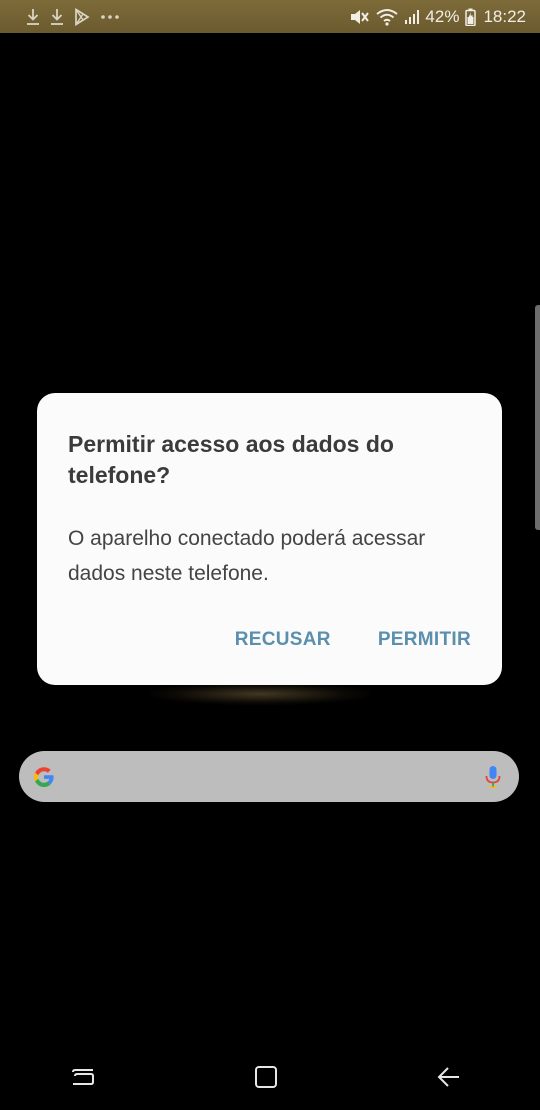 The image size is (540, 1110). What do you see at coordinates (270, 16) in the screenshot?
I see `status-bar: 42% 18:22` at bounding box center [270, 16].